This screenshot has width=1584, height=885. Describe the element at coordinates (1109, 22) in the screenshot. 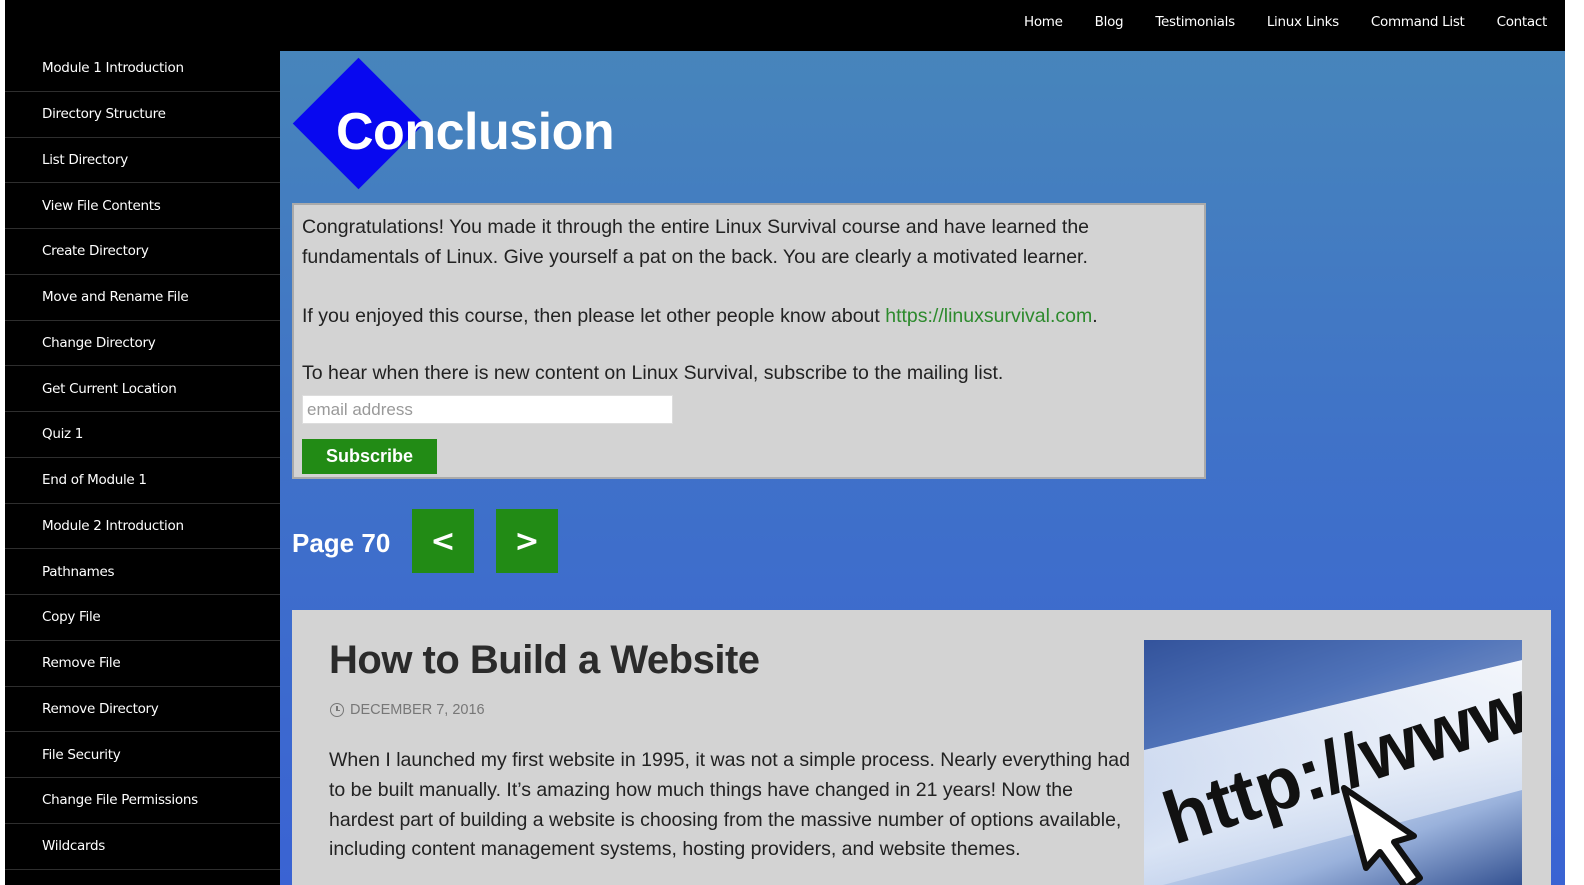

I see `nav-blog-link: Blog` at that location.